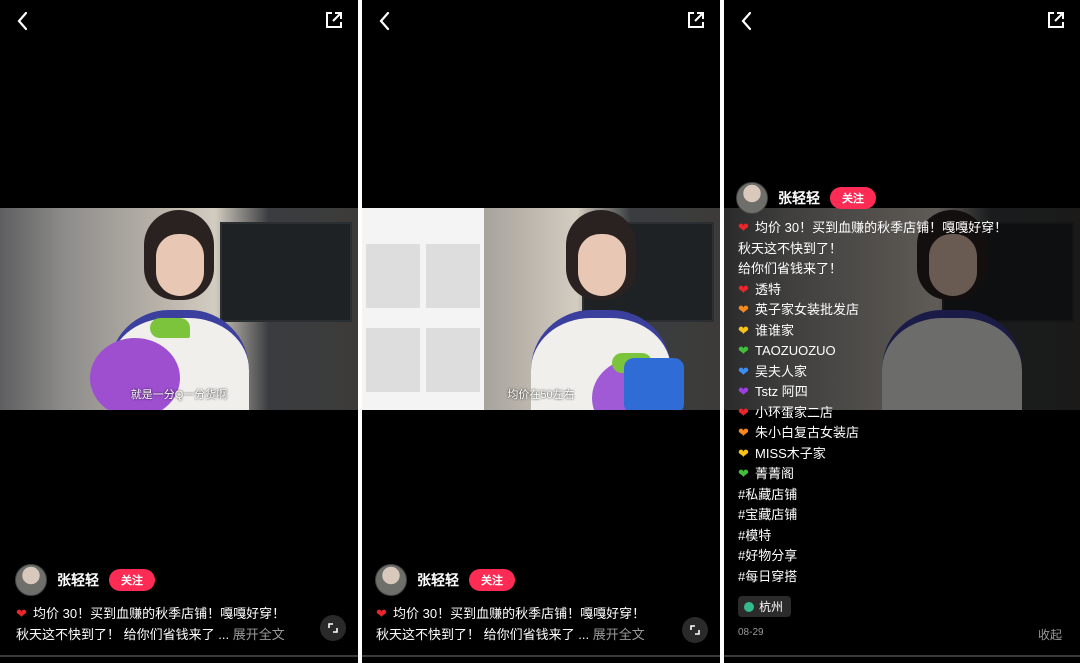 The height and width of the screenshot is (663, 1080). What do you see at coordinates (807, 432) in the screenshot?
I see `description-text: 朱小白复古女装店` at bounding box center [807, 432].